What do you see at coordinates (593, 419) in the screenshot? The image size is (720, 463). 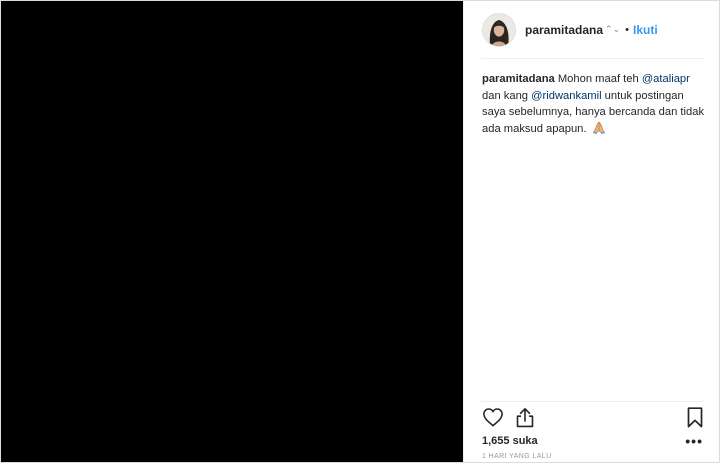 I see `post-actions` at bounding box center [593, 419].